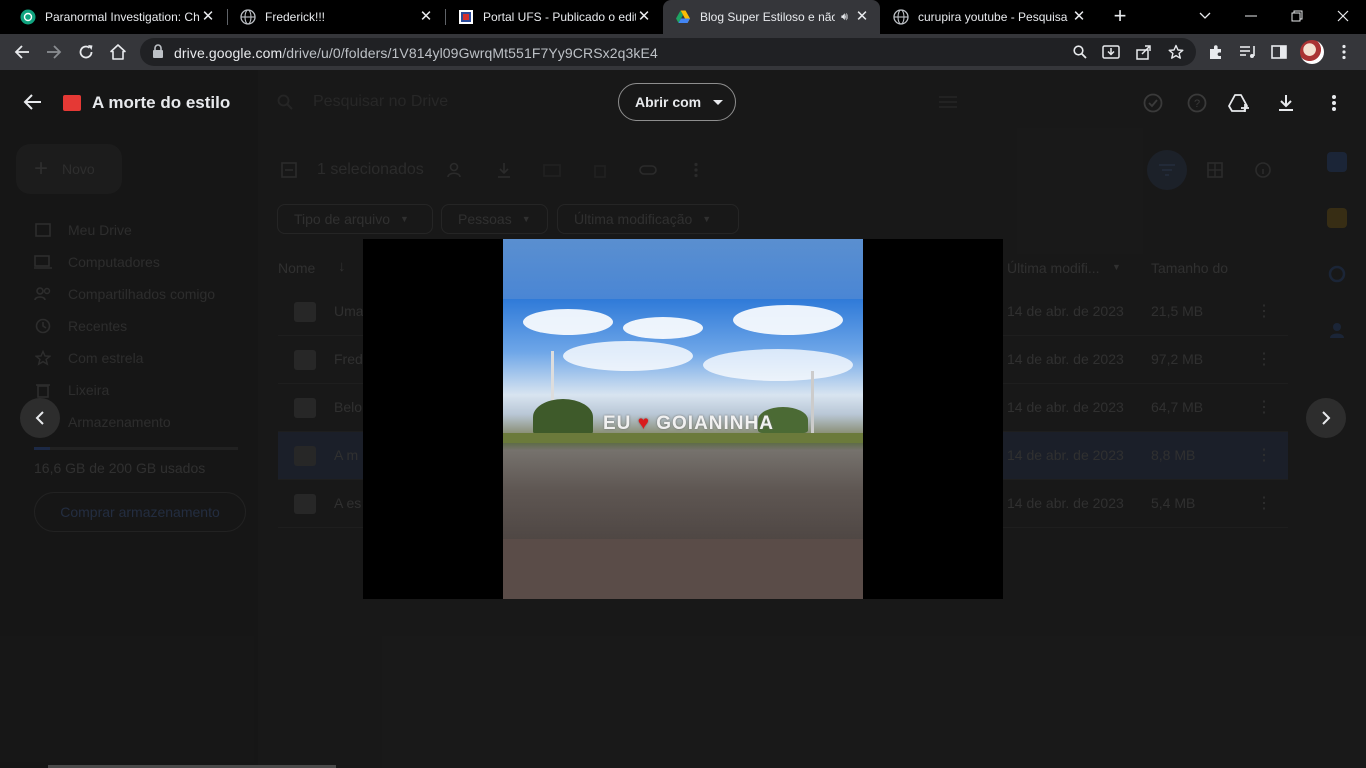  I want to click on url-domain: drive.google.com, so click(228, 53).